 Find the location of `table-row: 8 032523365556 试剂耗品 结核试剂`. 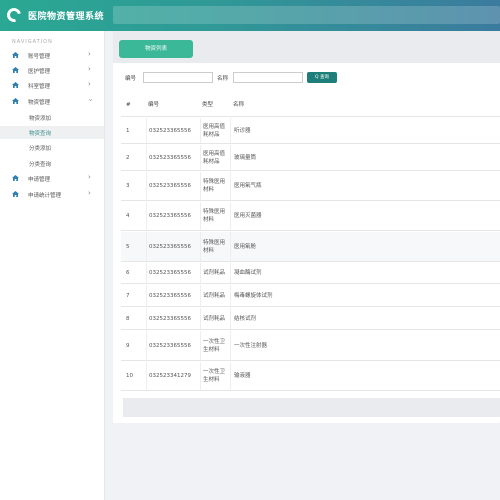

table-row: 8 032523365556 试剂耗品 结核试剂 is located at coordinates (310, 319).